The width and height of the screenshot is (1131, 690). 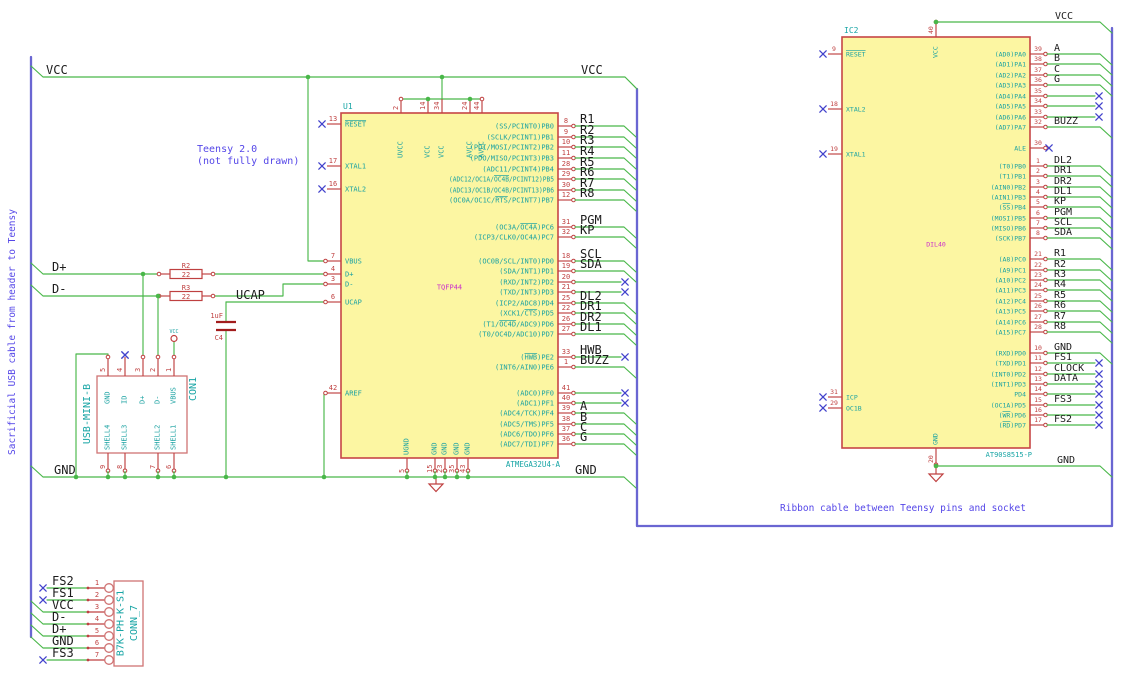 I want to click on pin-name: (A12)PC4, so click(x=1010, y=301).